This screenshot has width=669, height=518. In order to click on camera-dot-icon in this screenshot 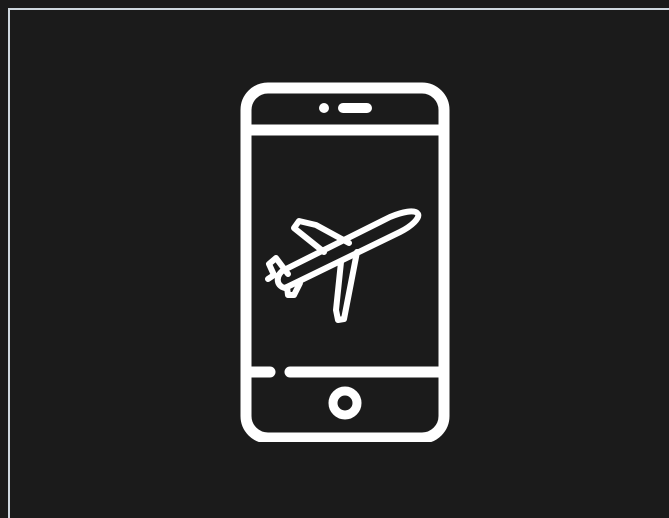, I will do `click(324, 108)`.